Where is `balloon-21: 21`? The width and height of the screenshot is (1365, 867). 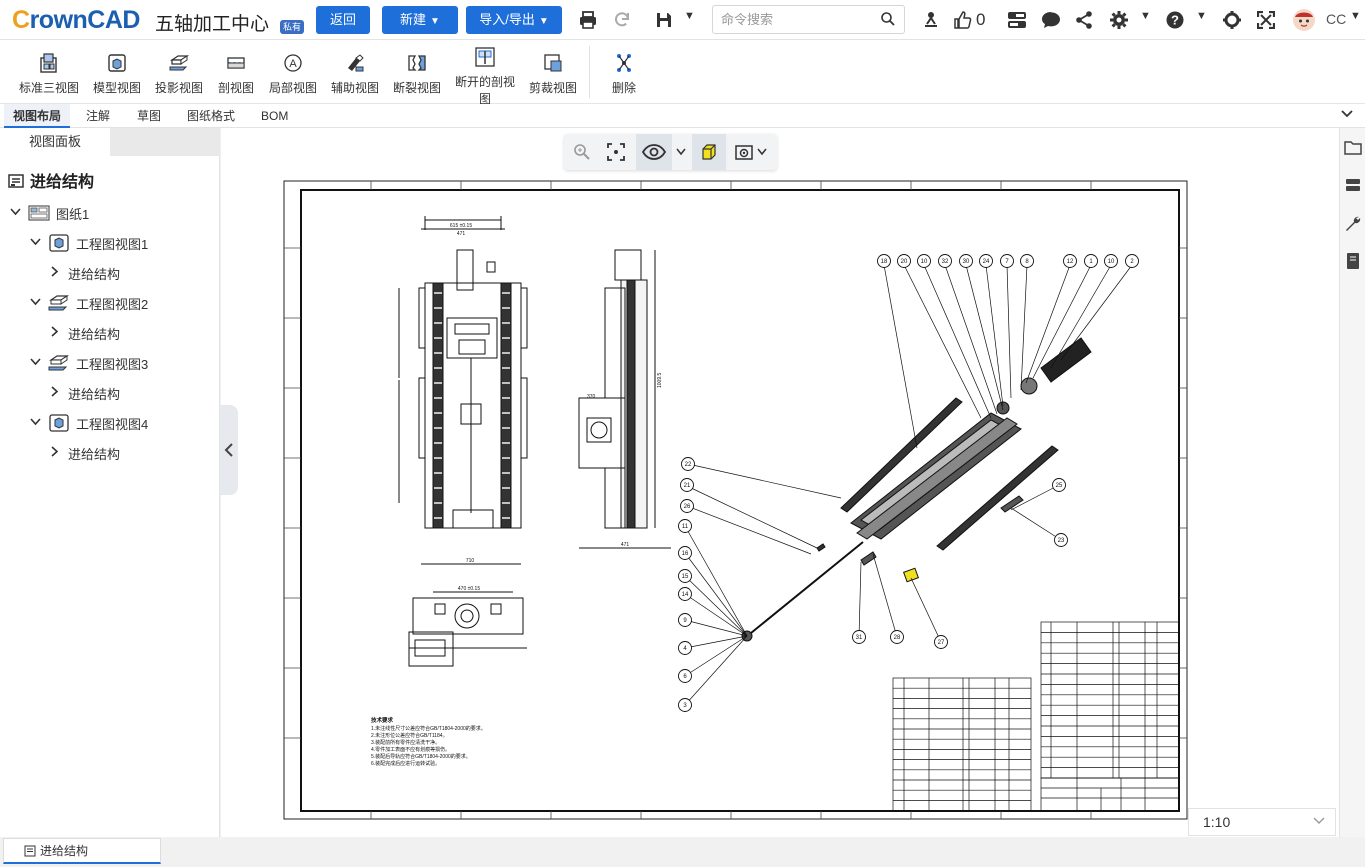
balloon-21: 21 is located at coordinates (687, 485).